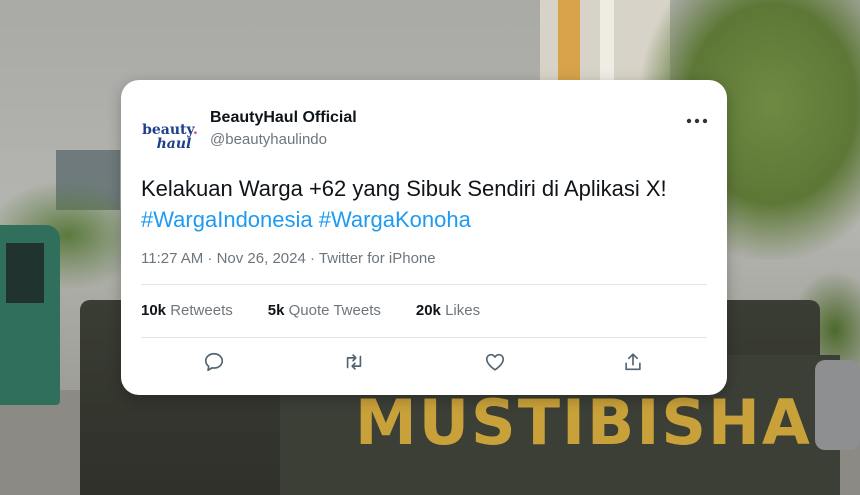 The width and height of the screenshot is (860, 495). What do you see at coordinates (30, 315) in the screenshot?
I see `van` at bounding box center [30, 315].